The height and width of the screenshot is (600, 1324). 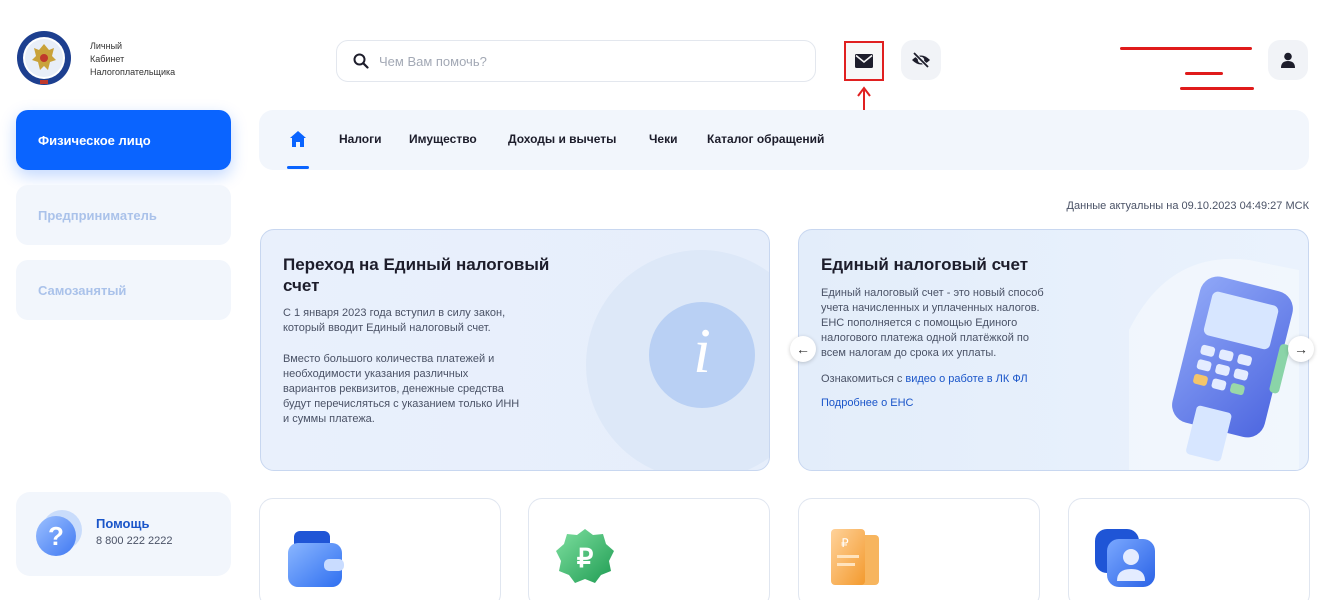 I want to click on sidebar-item-entrepreneur: Предприниматель, so click(x=123, y=215).